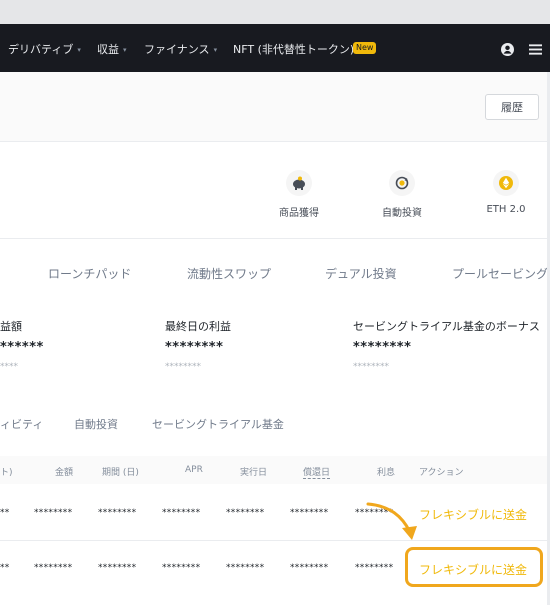 The image size is (550, 605). What do you see at coordinates (96, 424) in the screenshot?
I see `subtab-auto-invest: 自動投資` at bounding box center [96, 424].